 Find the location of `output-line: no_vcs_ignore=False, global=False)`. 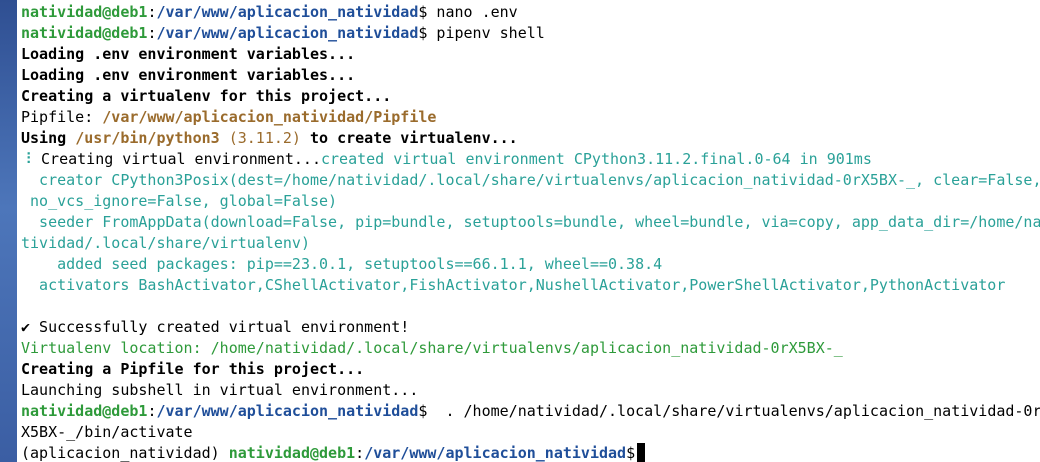

output-line: no_vcs_ignore=False, global=False) is located at coordinates (179, 201).